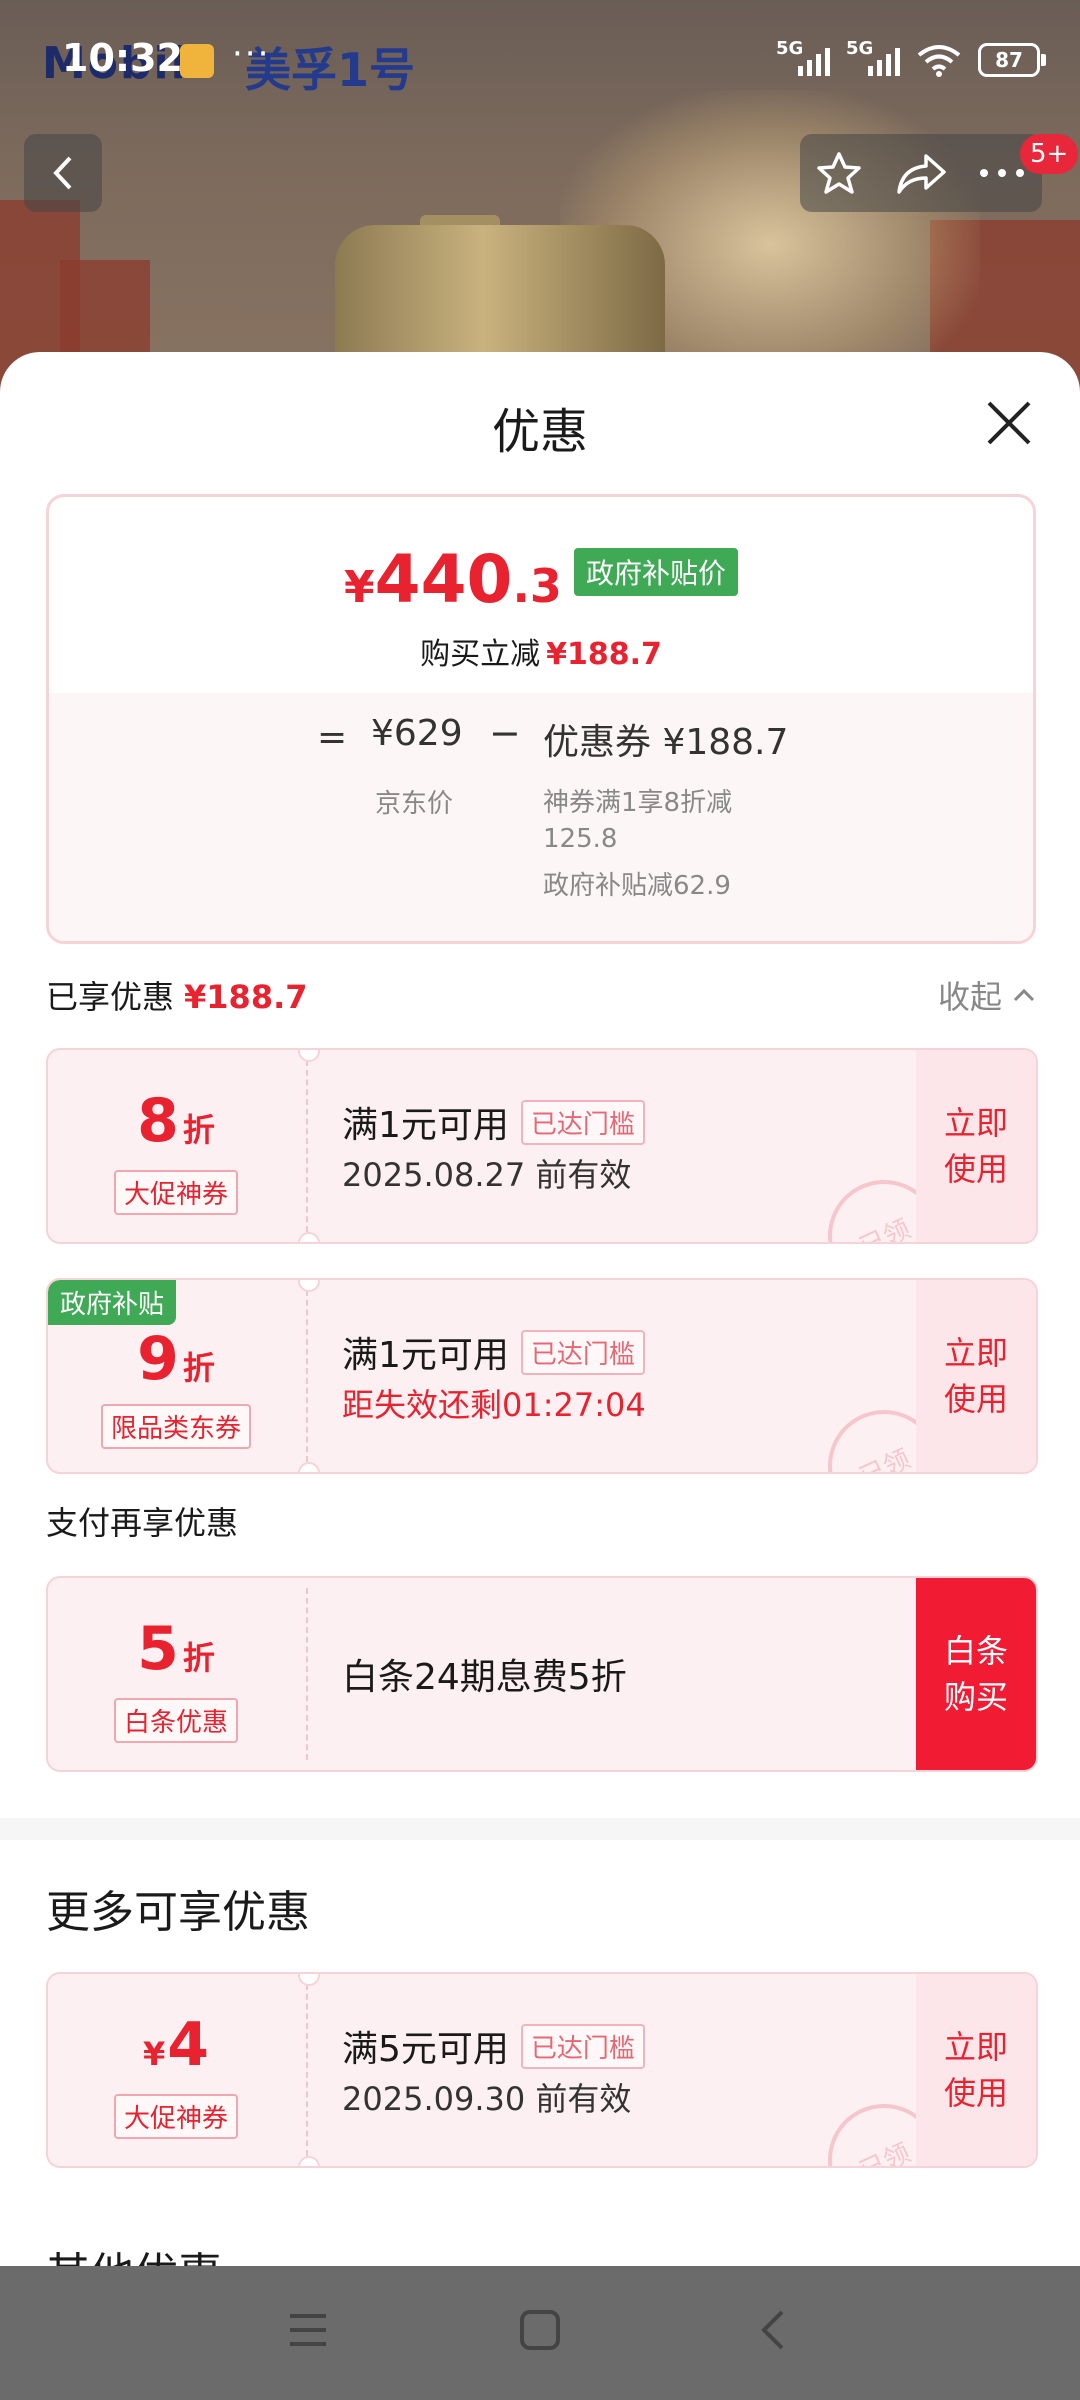  I want to click on coupon-type-label: 白条优惠, so click(175, 1720).